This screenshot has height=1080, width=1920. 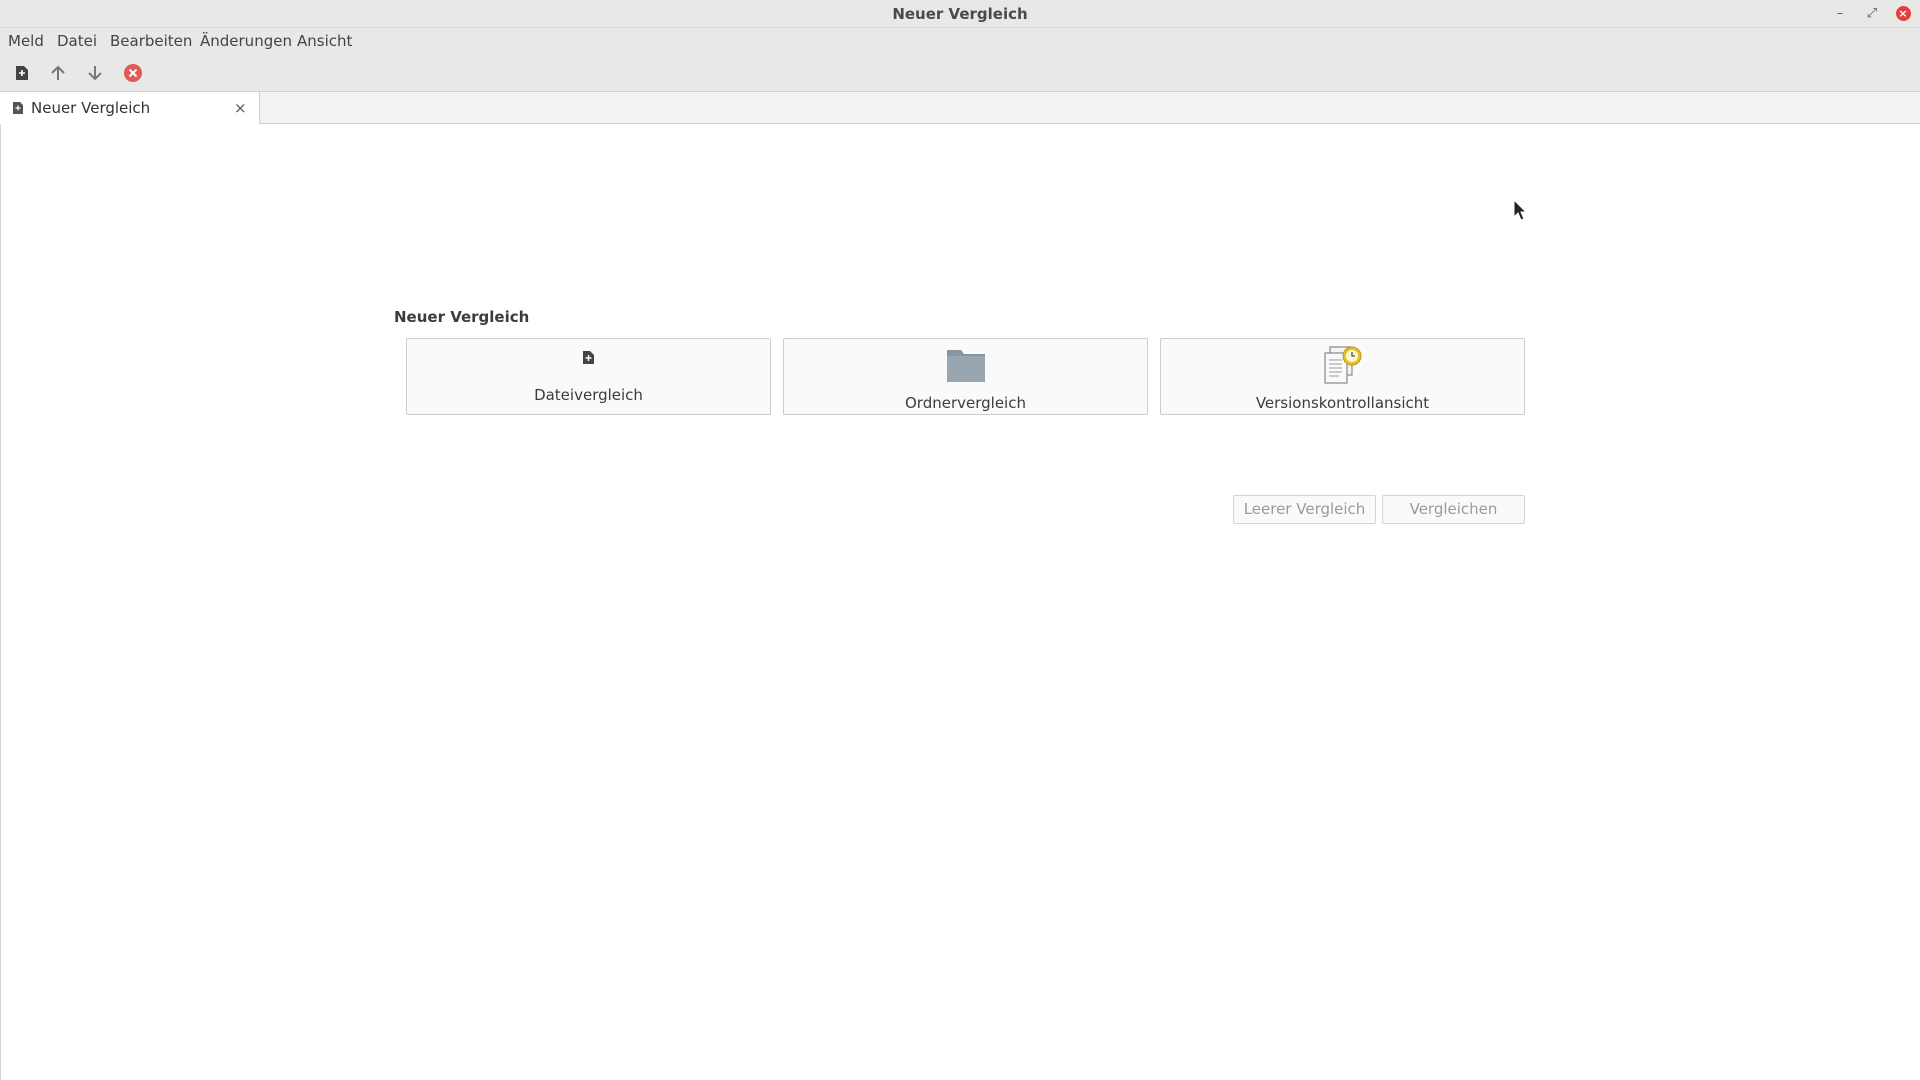 I want to click on close-icon: ×, so click(x=1903, y=13).